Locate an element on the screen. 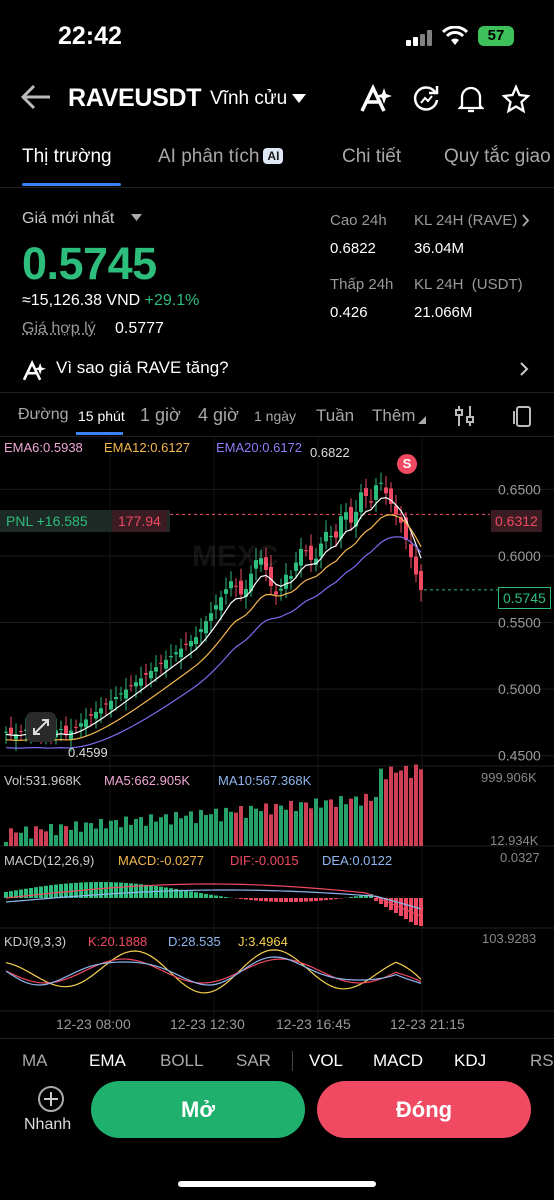 This screenshot has width=554, height=1200. quick-label: Nhanh is located at coordinates (47, 1125).